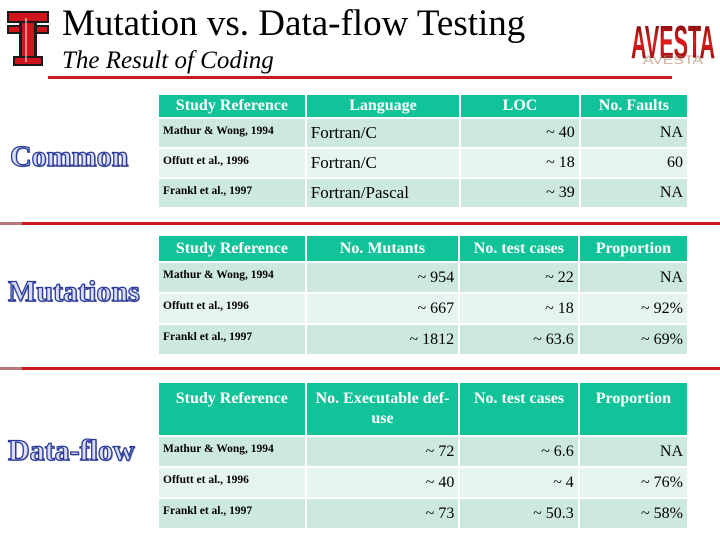 The height and width of the screenshot is (540, 720). Describe the element at coordinates (69, 156) in the screenshot. I see `section-label-common: Common` at that location.